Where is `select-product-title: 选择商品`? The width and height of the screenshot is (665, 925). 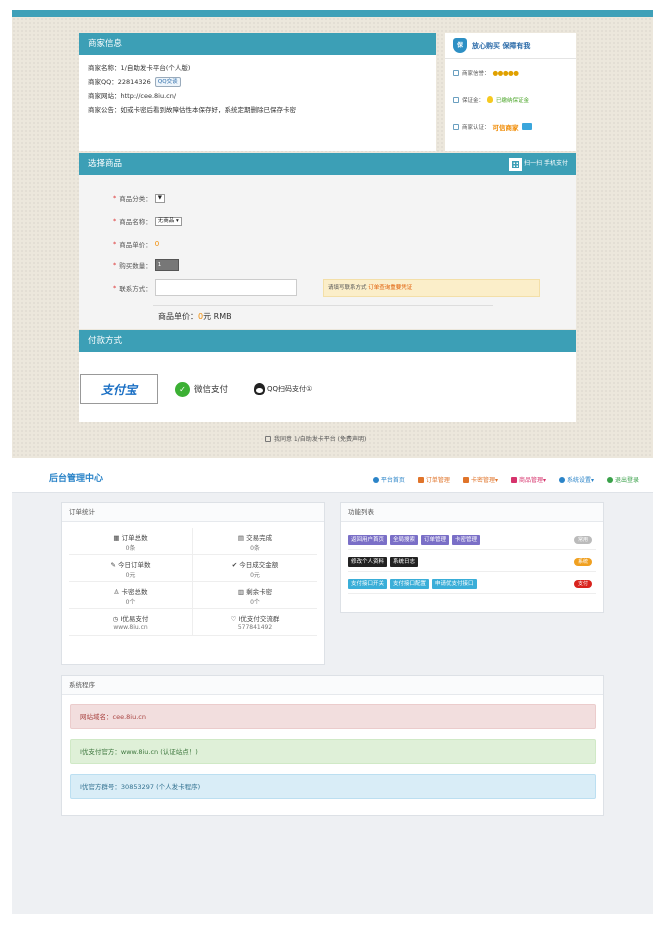
select-product-title: 选择商品 is located at coordinates (105, 164).